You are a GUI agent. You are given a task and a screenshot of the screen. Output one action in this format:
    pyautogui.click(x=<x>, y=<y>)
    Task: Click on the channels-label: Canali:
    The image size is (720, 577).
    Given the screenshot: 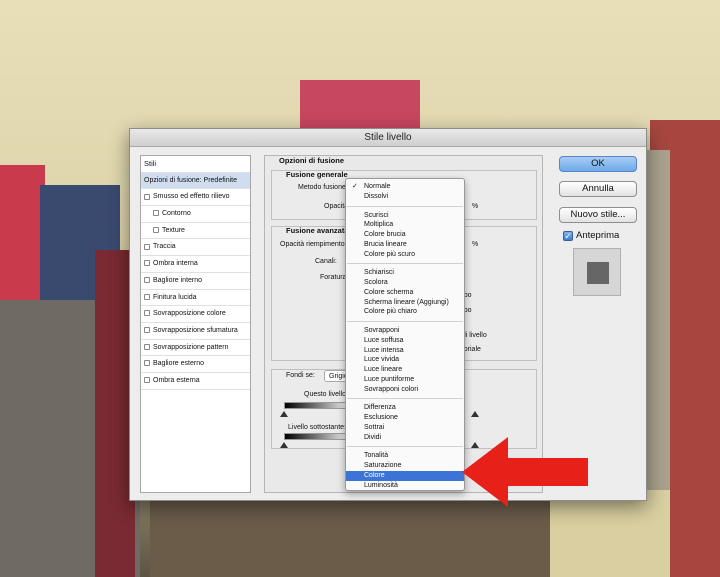 What is the action you would take?
    pyautogui.click(x=326, y=261)
    